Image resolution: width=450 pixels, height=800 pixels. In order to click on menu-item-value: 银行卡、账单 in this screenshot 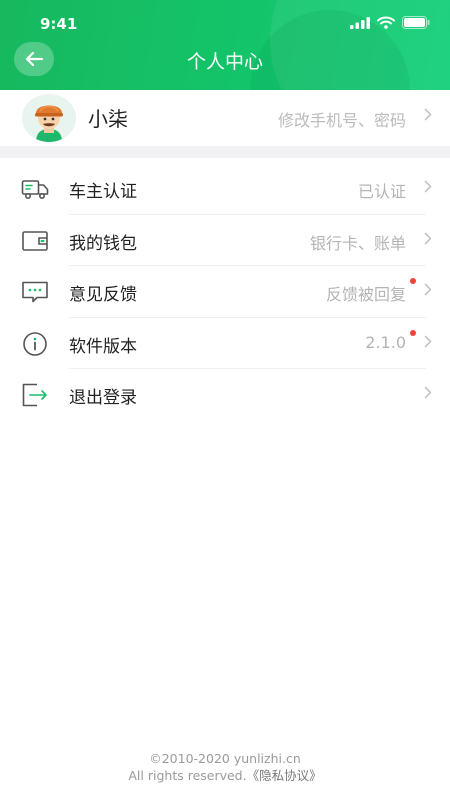, I will do `click(357, 243)`.